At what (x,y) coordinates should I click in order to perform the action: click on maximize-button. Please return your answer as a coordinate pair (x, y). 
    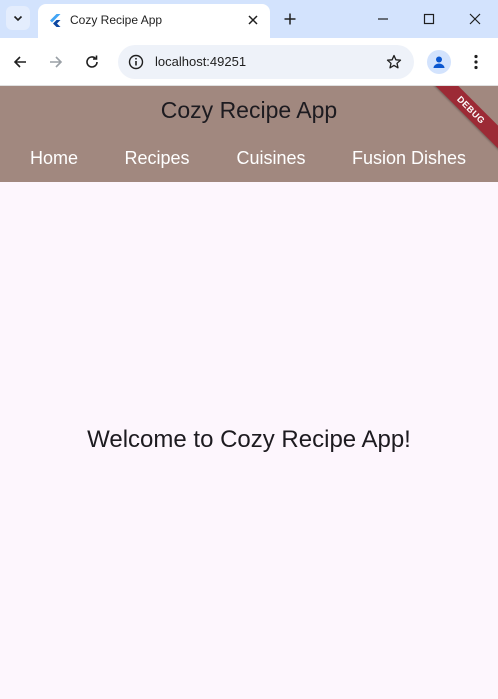
    Looking at the image, I should click on (429, 19).